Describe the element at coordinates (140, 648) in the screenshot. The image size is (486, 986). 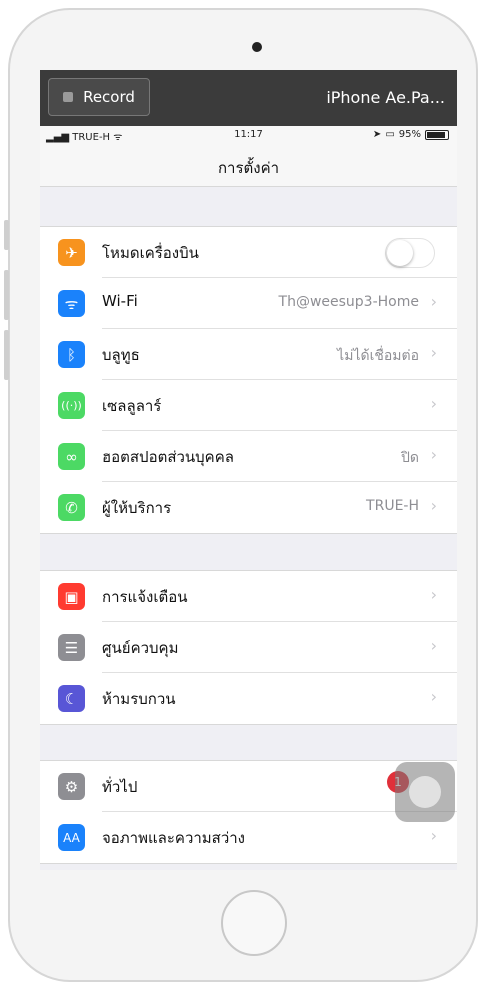
I see `row-label: ศูนย์ควบคุม` at that location.